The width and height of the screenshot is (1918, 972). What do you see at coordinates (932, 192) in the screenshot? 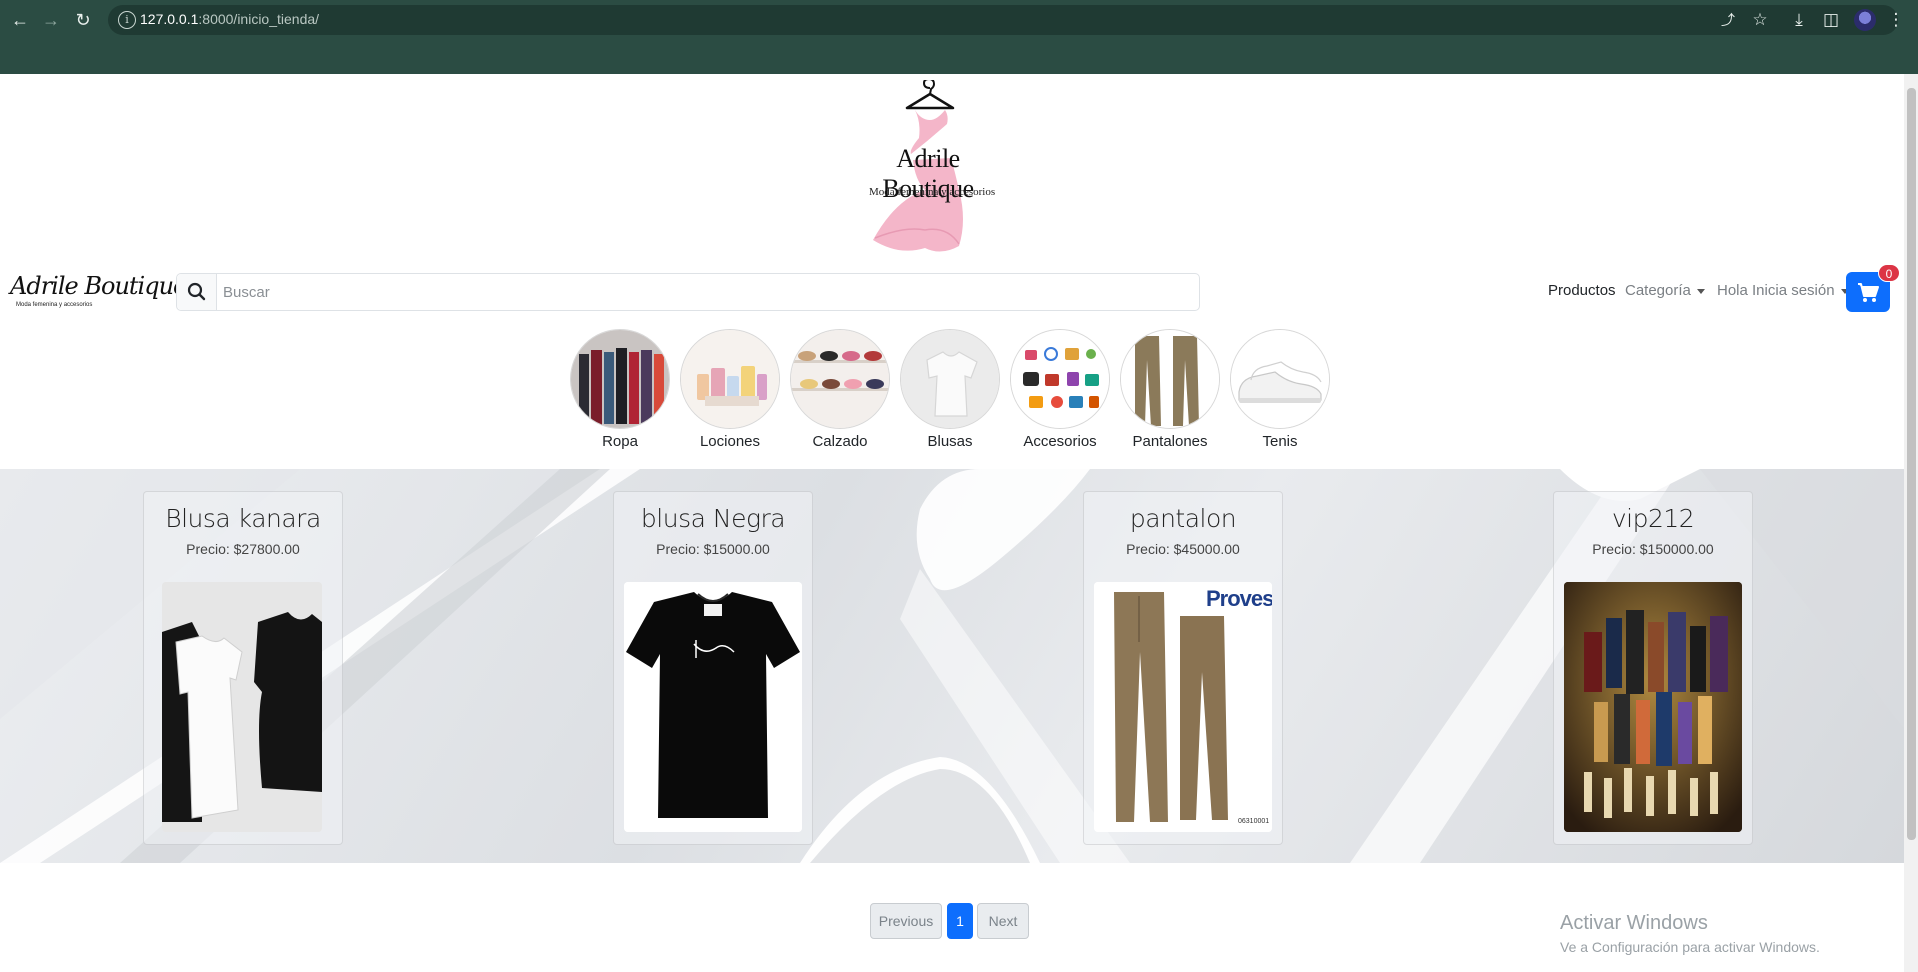
I see `hero-tagline: Moda femenina y accesorios` at bounding box center [932, 192].